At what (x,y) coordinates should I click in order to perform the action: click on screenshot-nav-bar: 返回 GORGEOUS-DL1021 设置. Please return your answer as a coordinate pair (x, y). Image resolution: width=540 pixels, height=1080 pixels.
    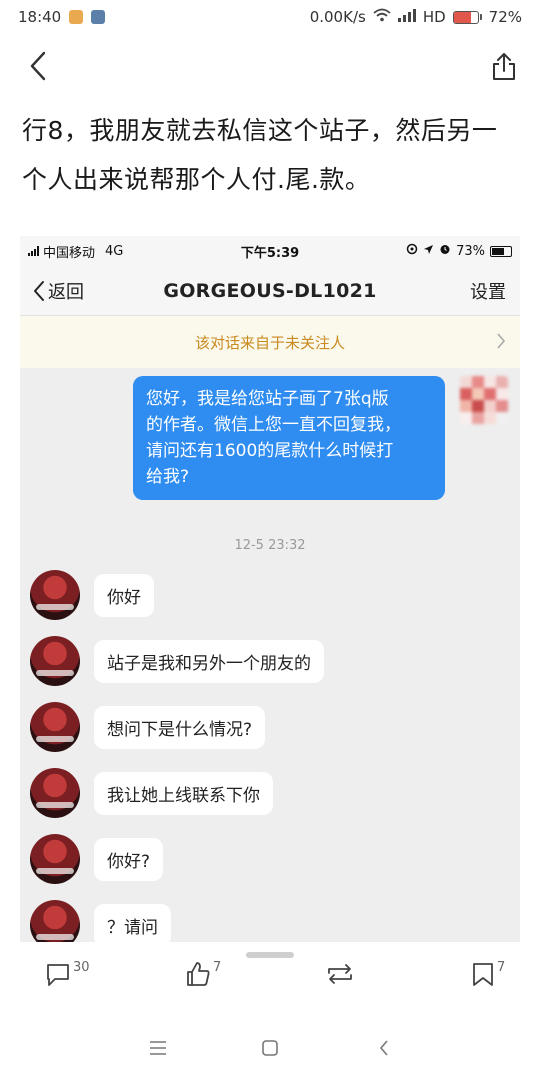
    Looking at the image, I should click on (270, 291).